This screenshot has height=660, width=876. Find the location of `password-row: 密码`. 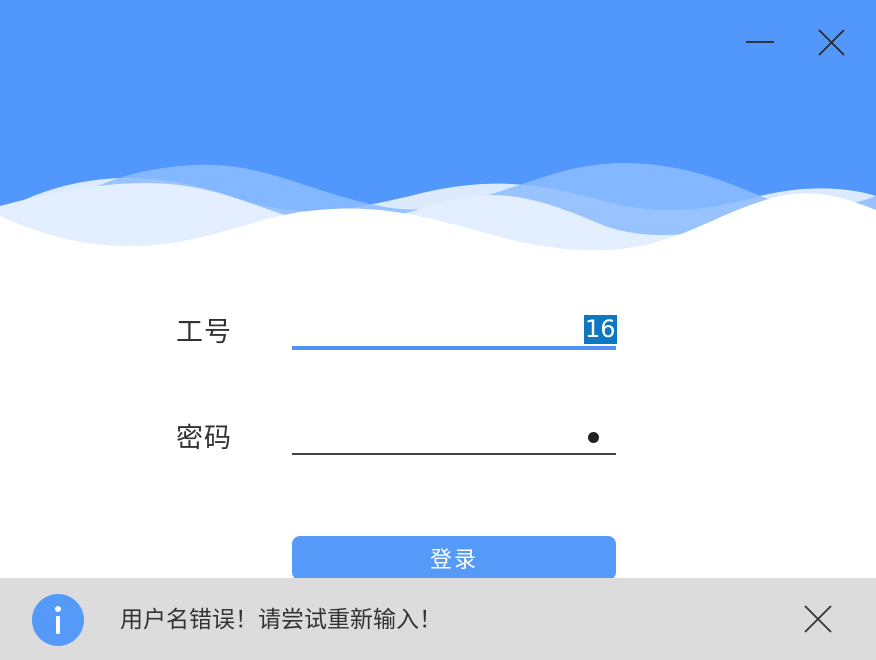

password-row: 密码 is located at coordinates (438, 436).